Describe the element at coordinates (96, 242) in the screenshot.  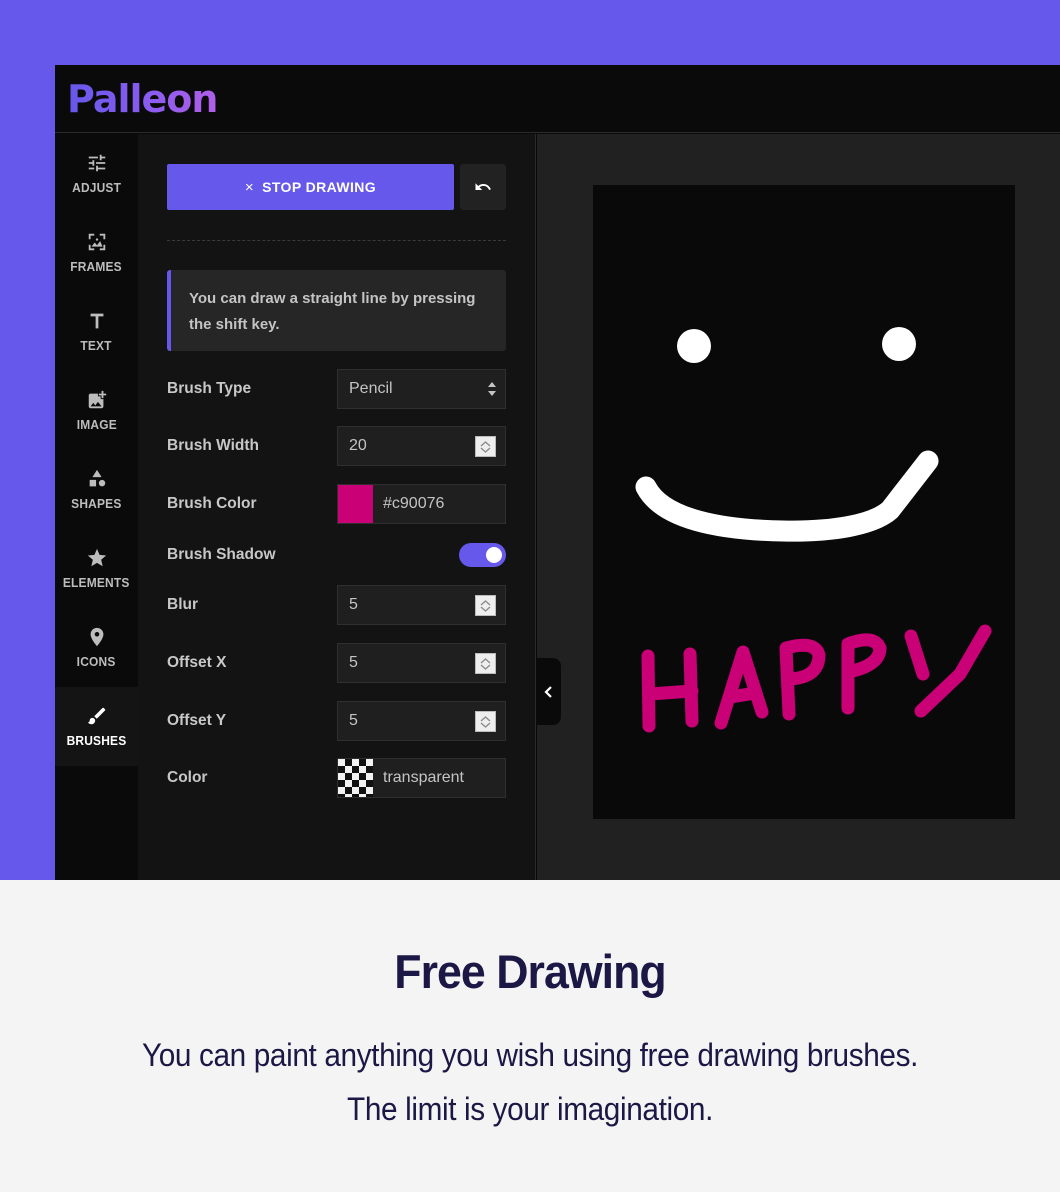
I see `frame-icon` at that location.